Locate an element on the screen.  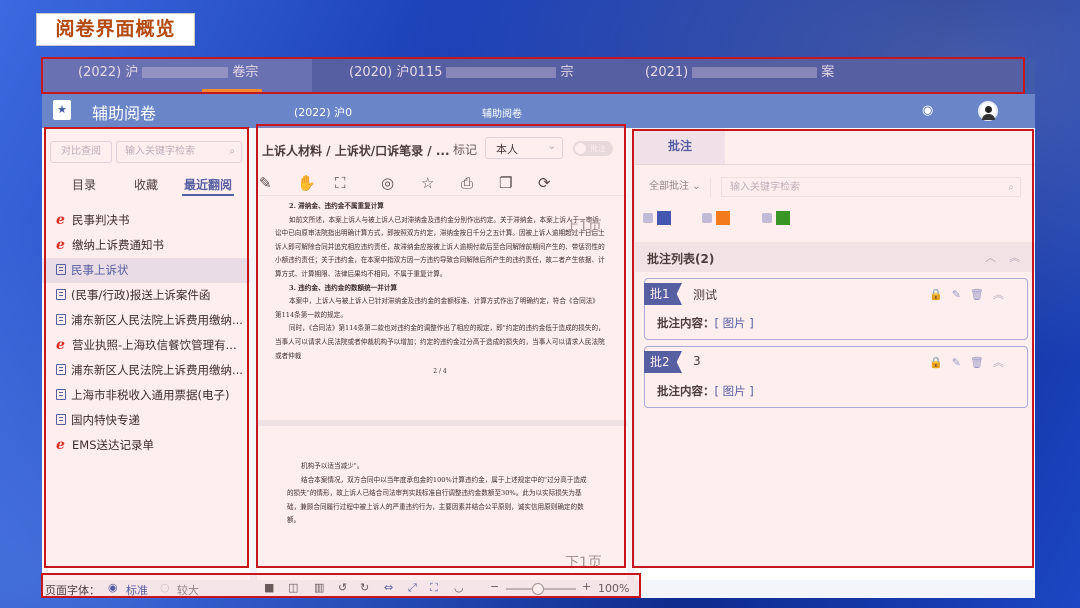
eye-closed-icon: ◡ is located at coordinates (459, 587).